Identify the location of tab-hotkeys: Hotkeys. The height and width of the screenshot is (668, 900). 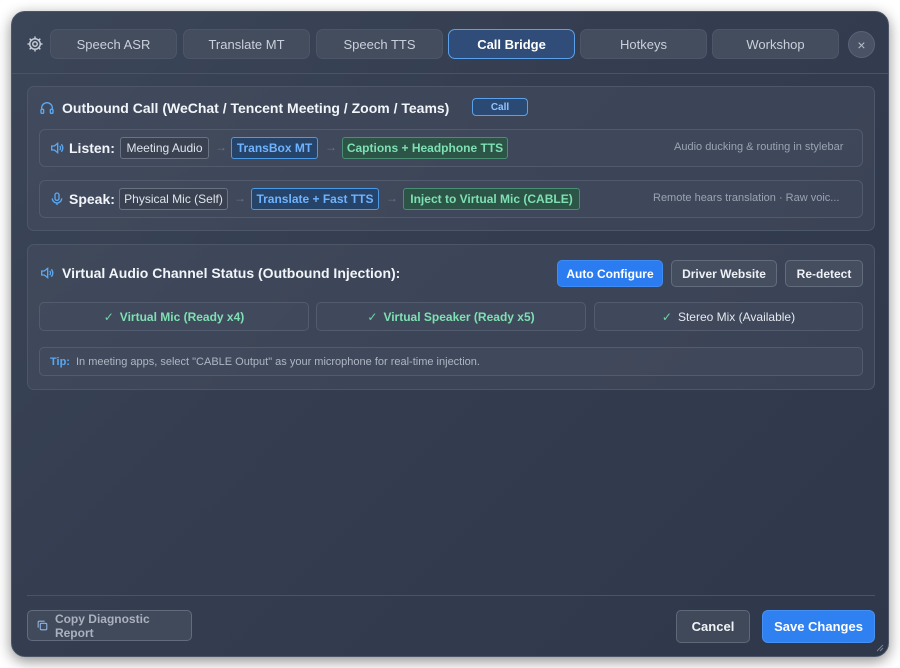
(643, 44).